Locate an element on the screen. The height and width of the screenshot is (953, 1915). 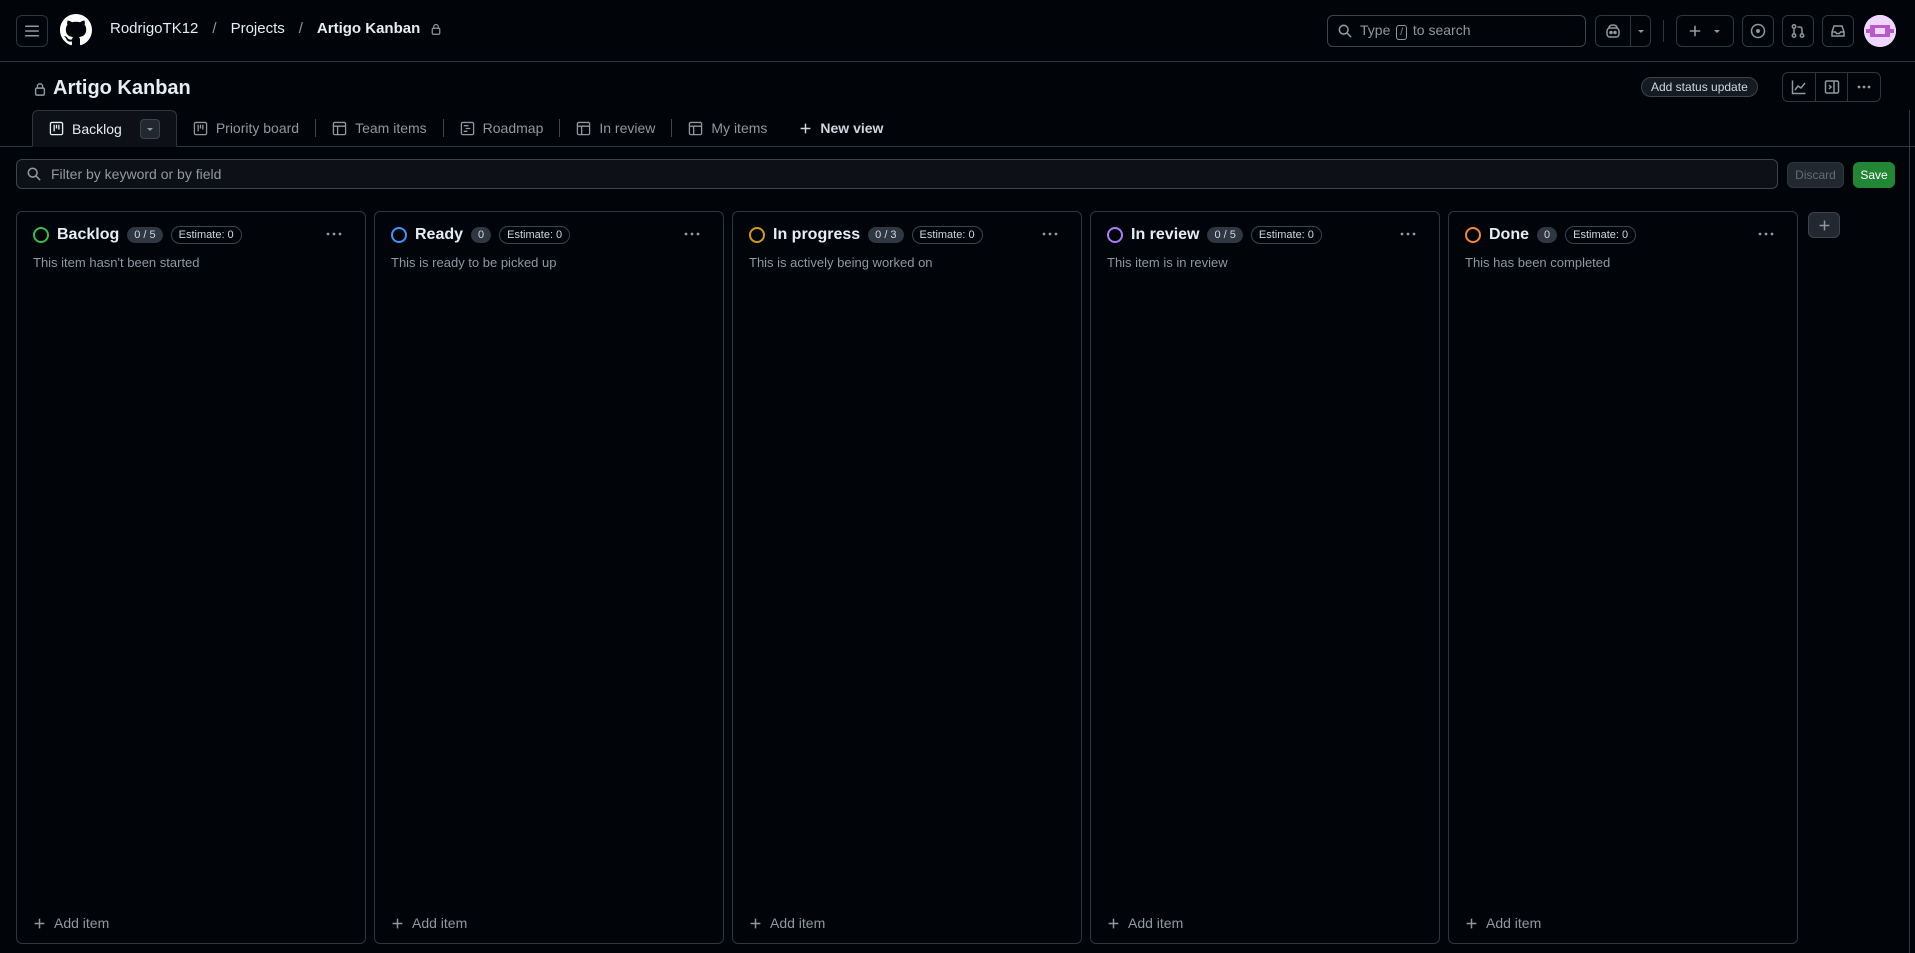
copilot-button is located at coordinates (1613, 31).